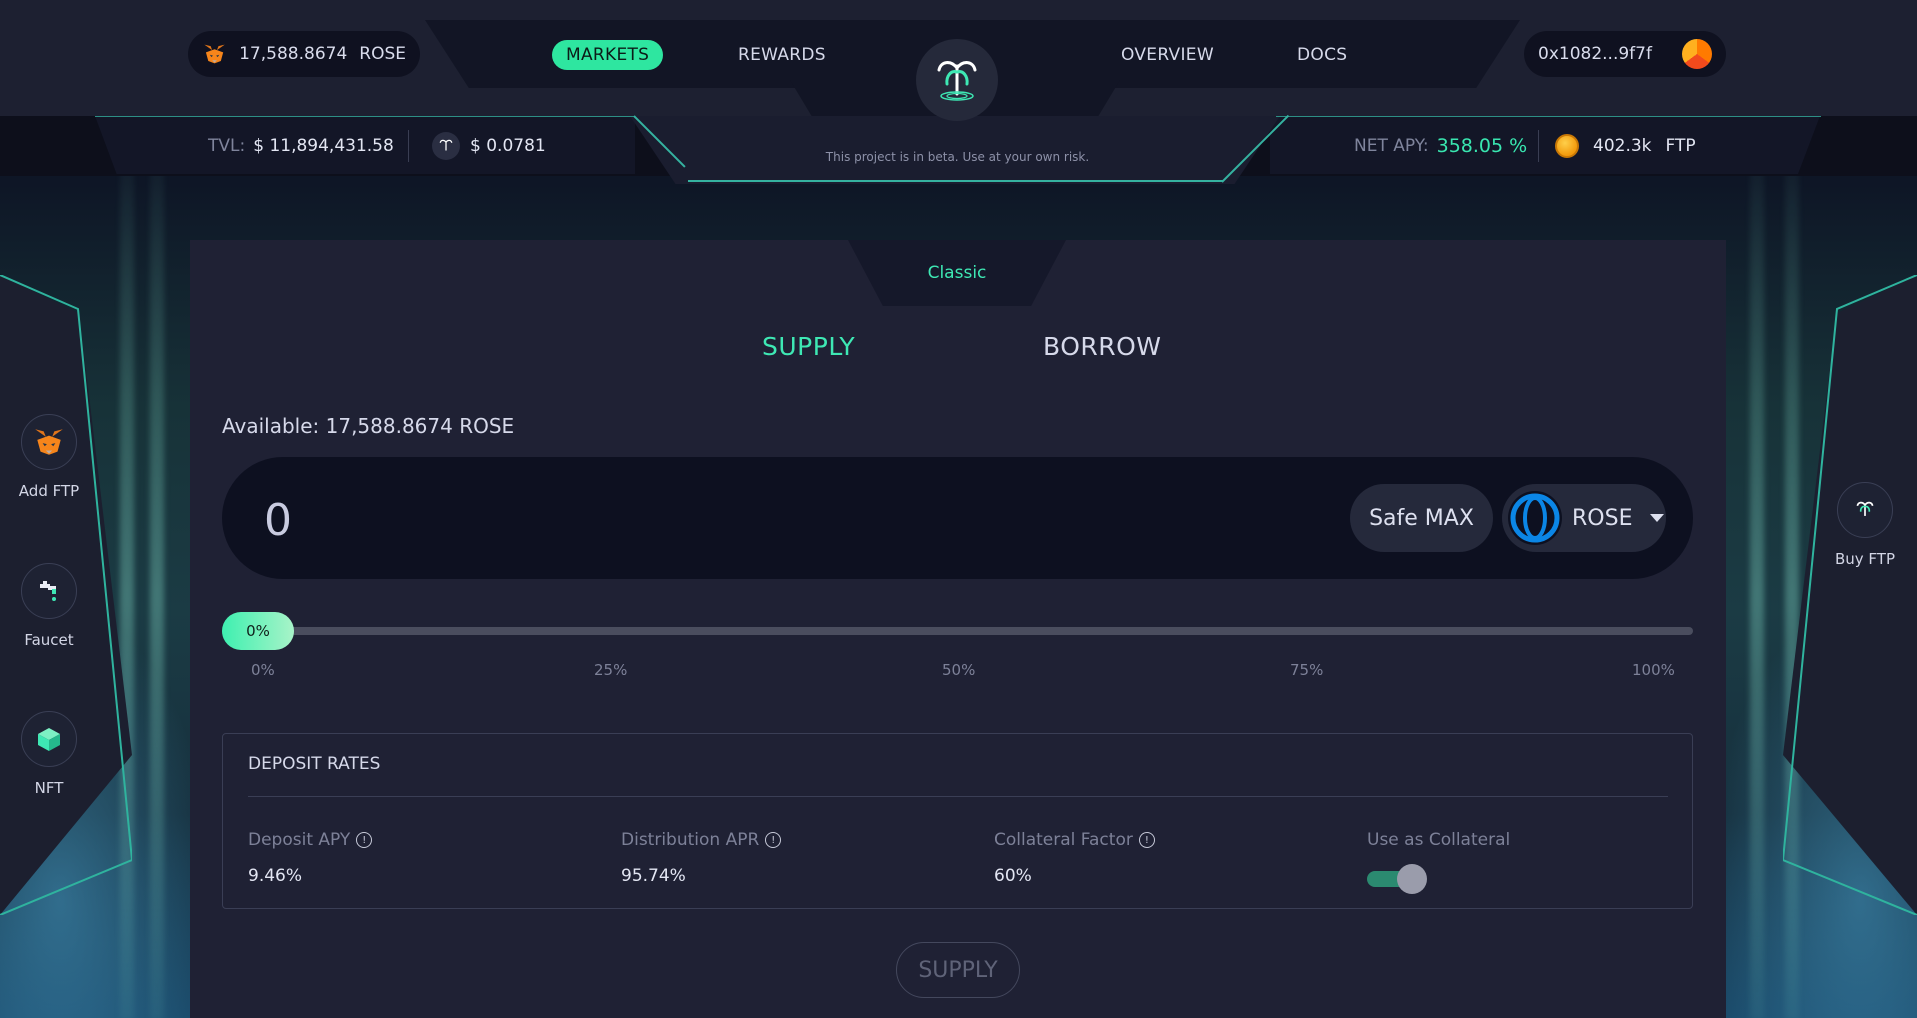  Describe the element at coordinates (1063, 840) in the screenshot. I see `rate-label-text: Collateral Factor` at that location.